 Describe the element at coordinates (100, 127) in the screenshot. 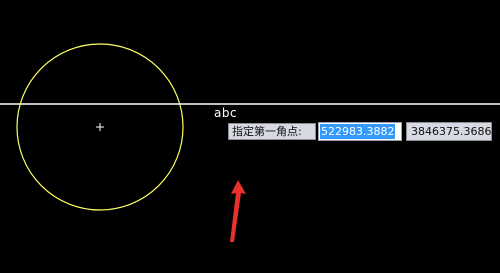

I see `circle-center-cross-icon` at that location.